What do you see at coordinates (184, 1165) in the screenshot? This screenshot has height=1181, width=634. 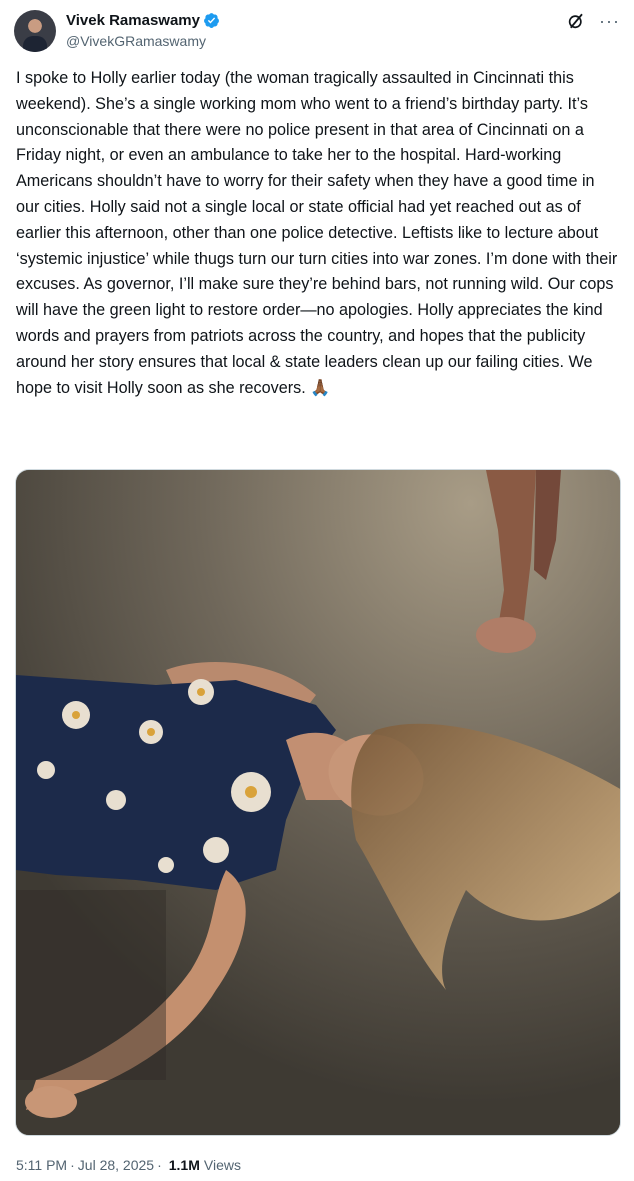 I see `views-count: 1.1M` at bounding box center [184, 1165].